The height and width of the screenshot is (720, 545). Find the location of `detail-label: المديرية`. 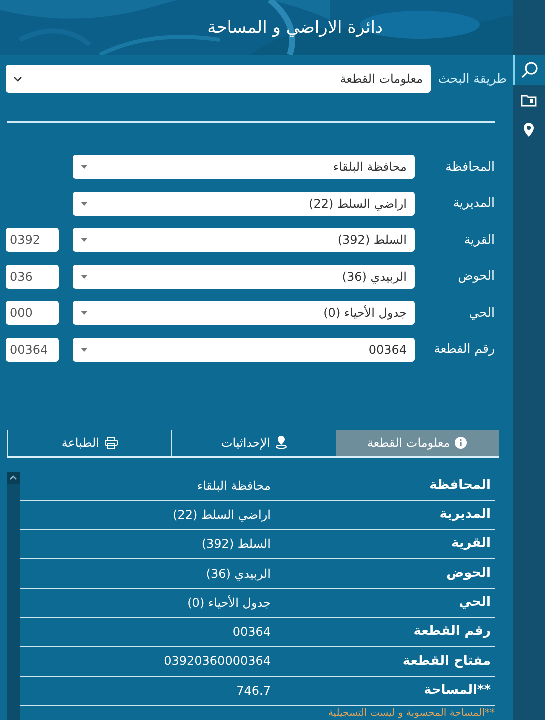

detail-label: المديرية is located at coordinates (464, 515).